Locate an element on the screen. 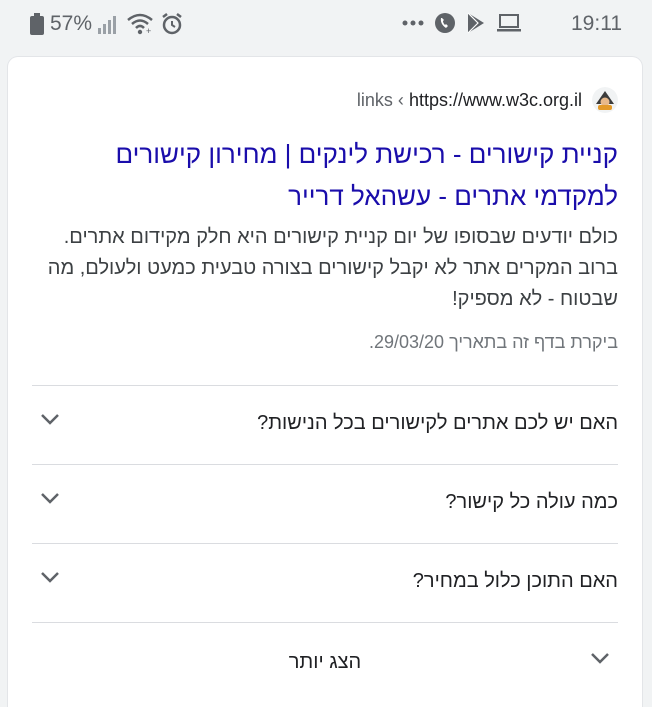 The image size is (652, 707). status-right is located at coordinates (462, 23).